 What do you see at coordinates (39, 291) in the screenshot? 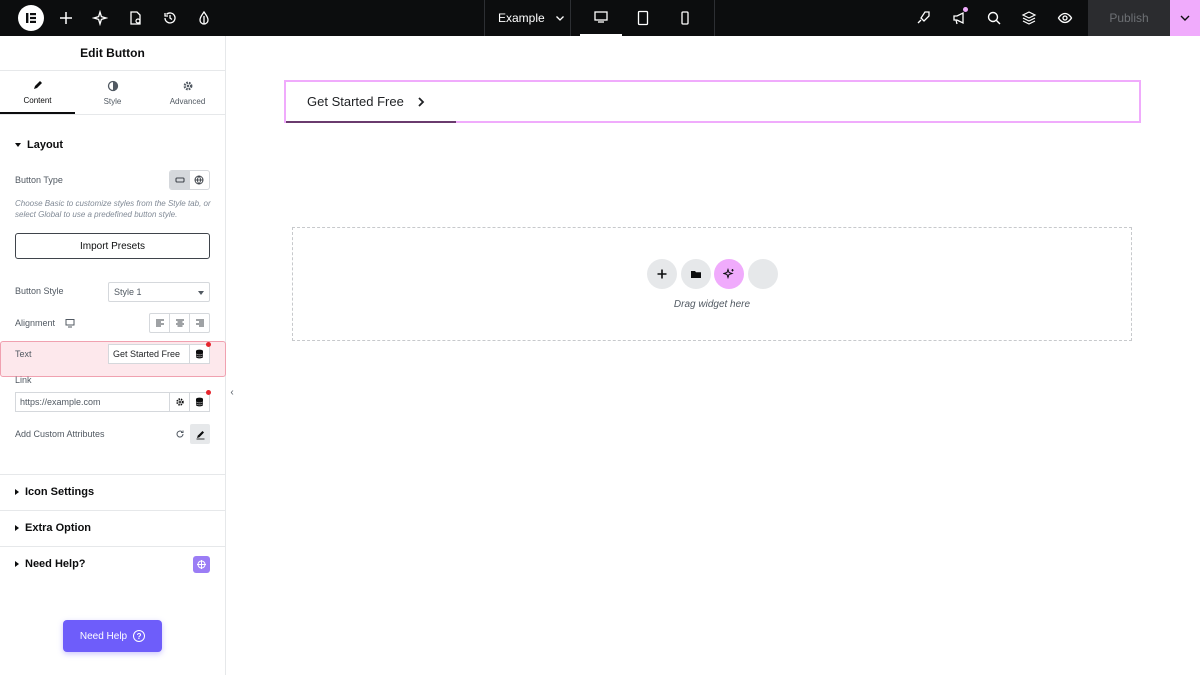
I see `button-style-label: Button Style` at bounding box center [39, 291].